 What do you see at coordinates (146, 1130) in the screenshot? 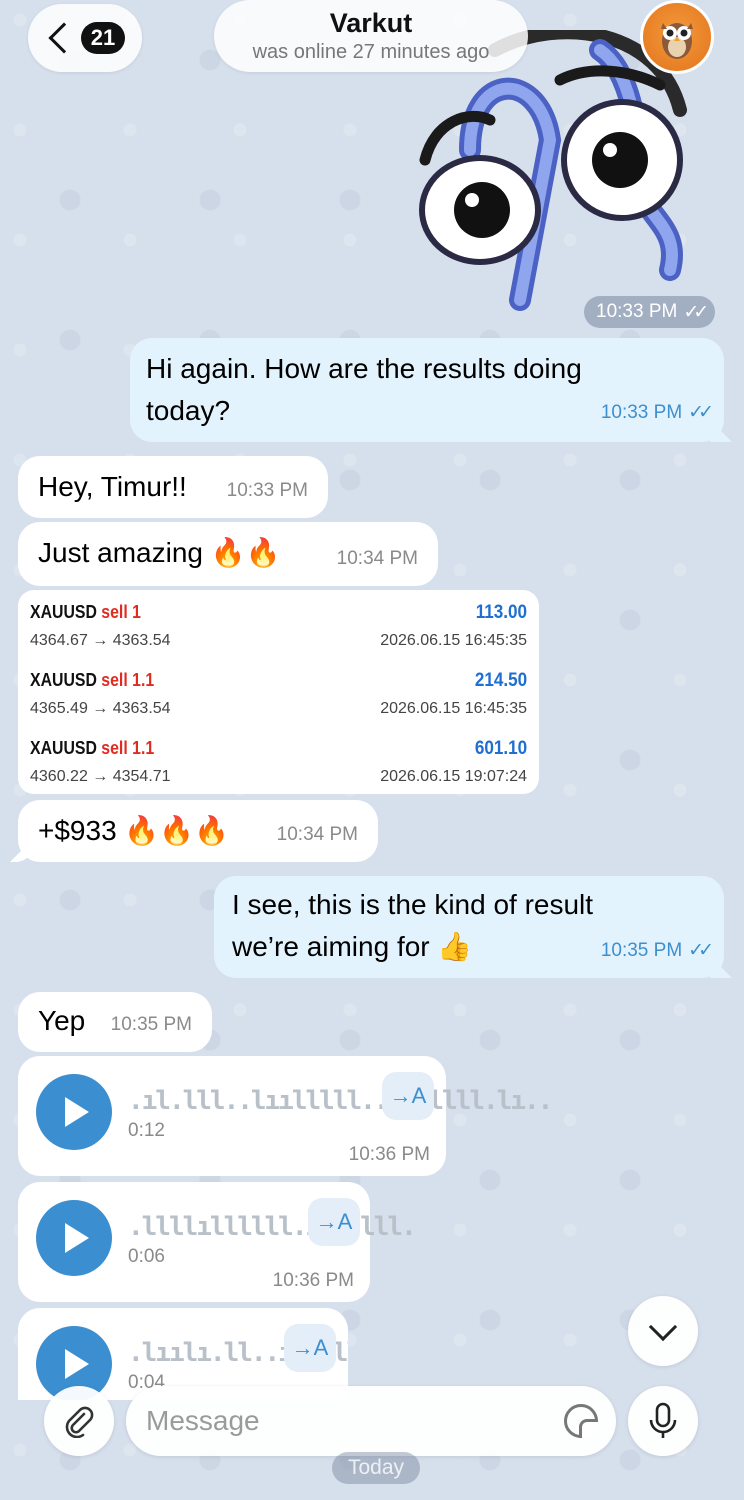
I see `voice-duration: 0:12` at bounding box center [146, 1130].